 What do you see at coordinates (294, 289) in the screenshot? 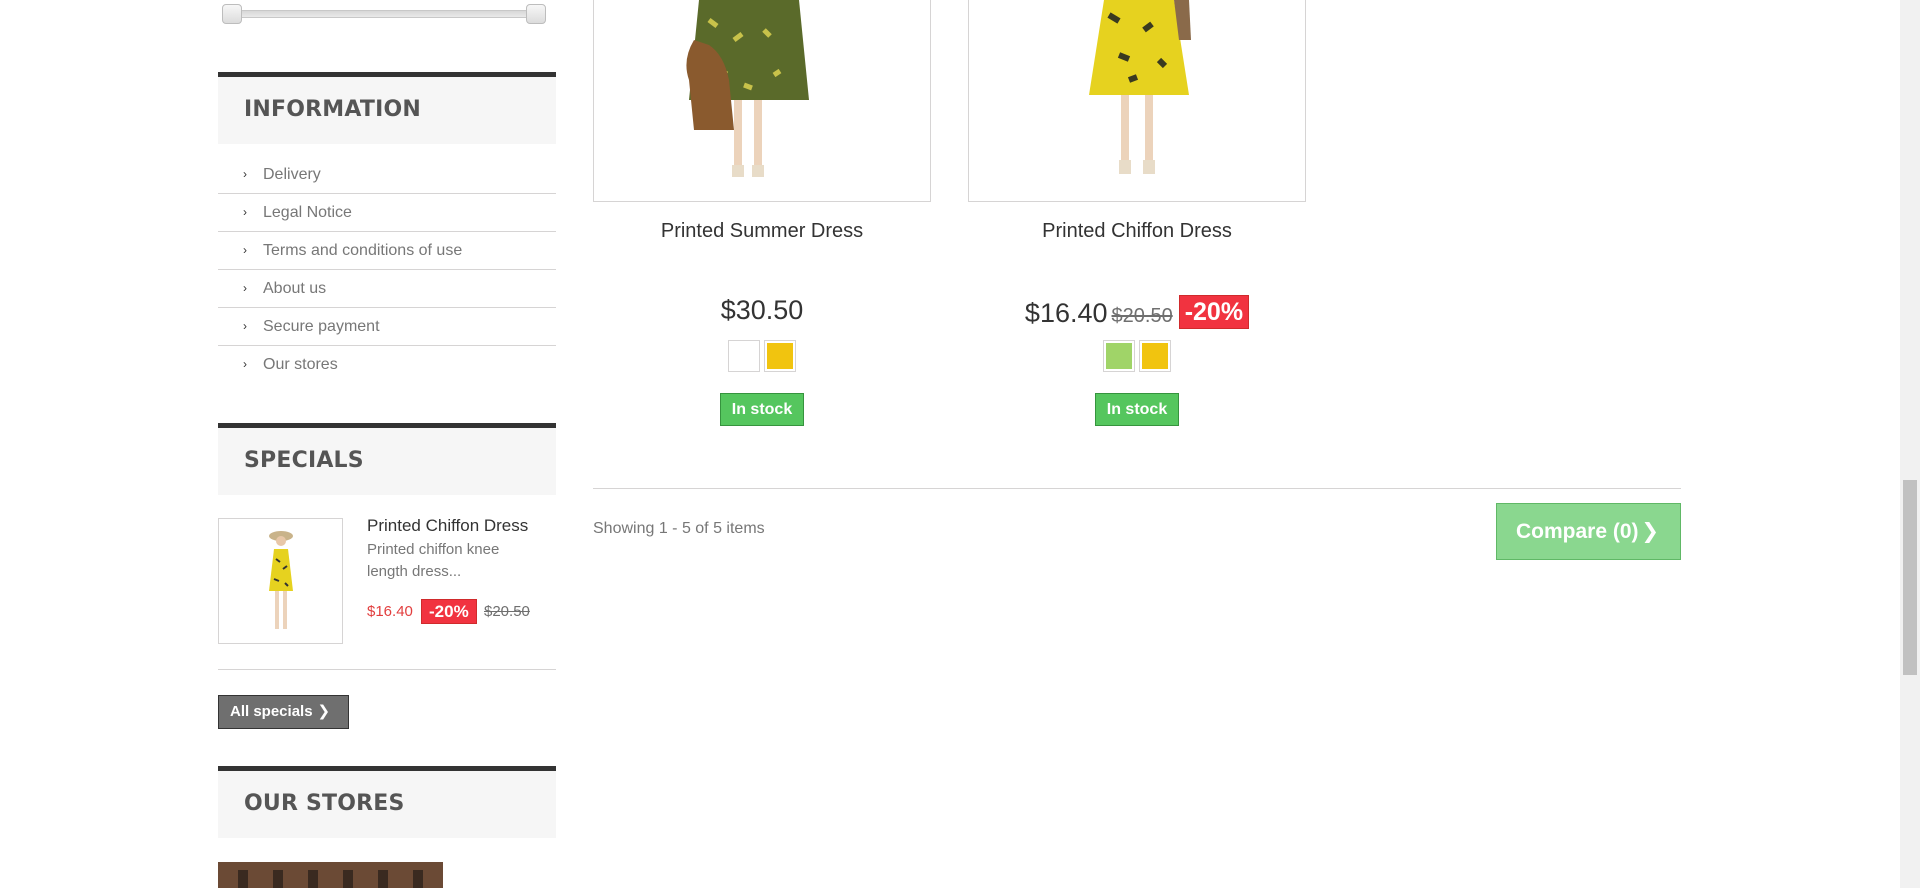
I see `info-item-label: About us` at bounding box center [294, 289].